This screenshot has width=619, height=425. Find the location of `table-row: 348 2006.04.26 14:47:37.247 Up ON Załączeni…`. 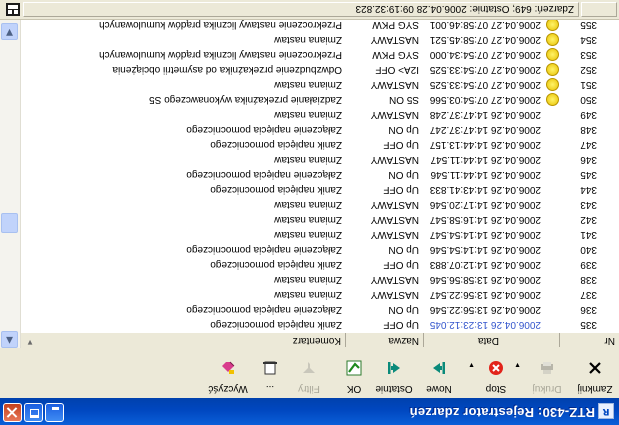

table-row: 348 2006.04.26 14:47:37.247 Up ON Załączeni… is located at coordinates (320, 129).